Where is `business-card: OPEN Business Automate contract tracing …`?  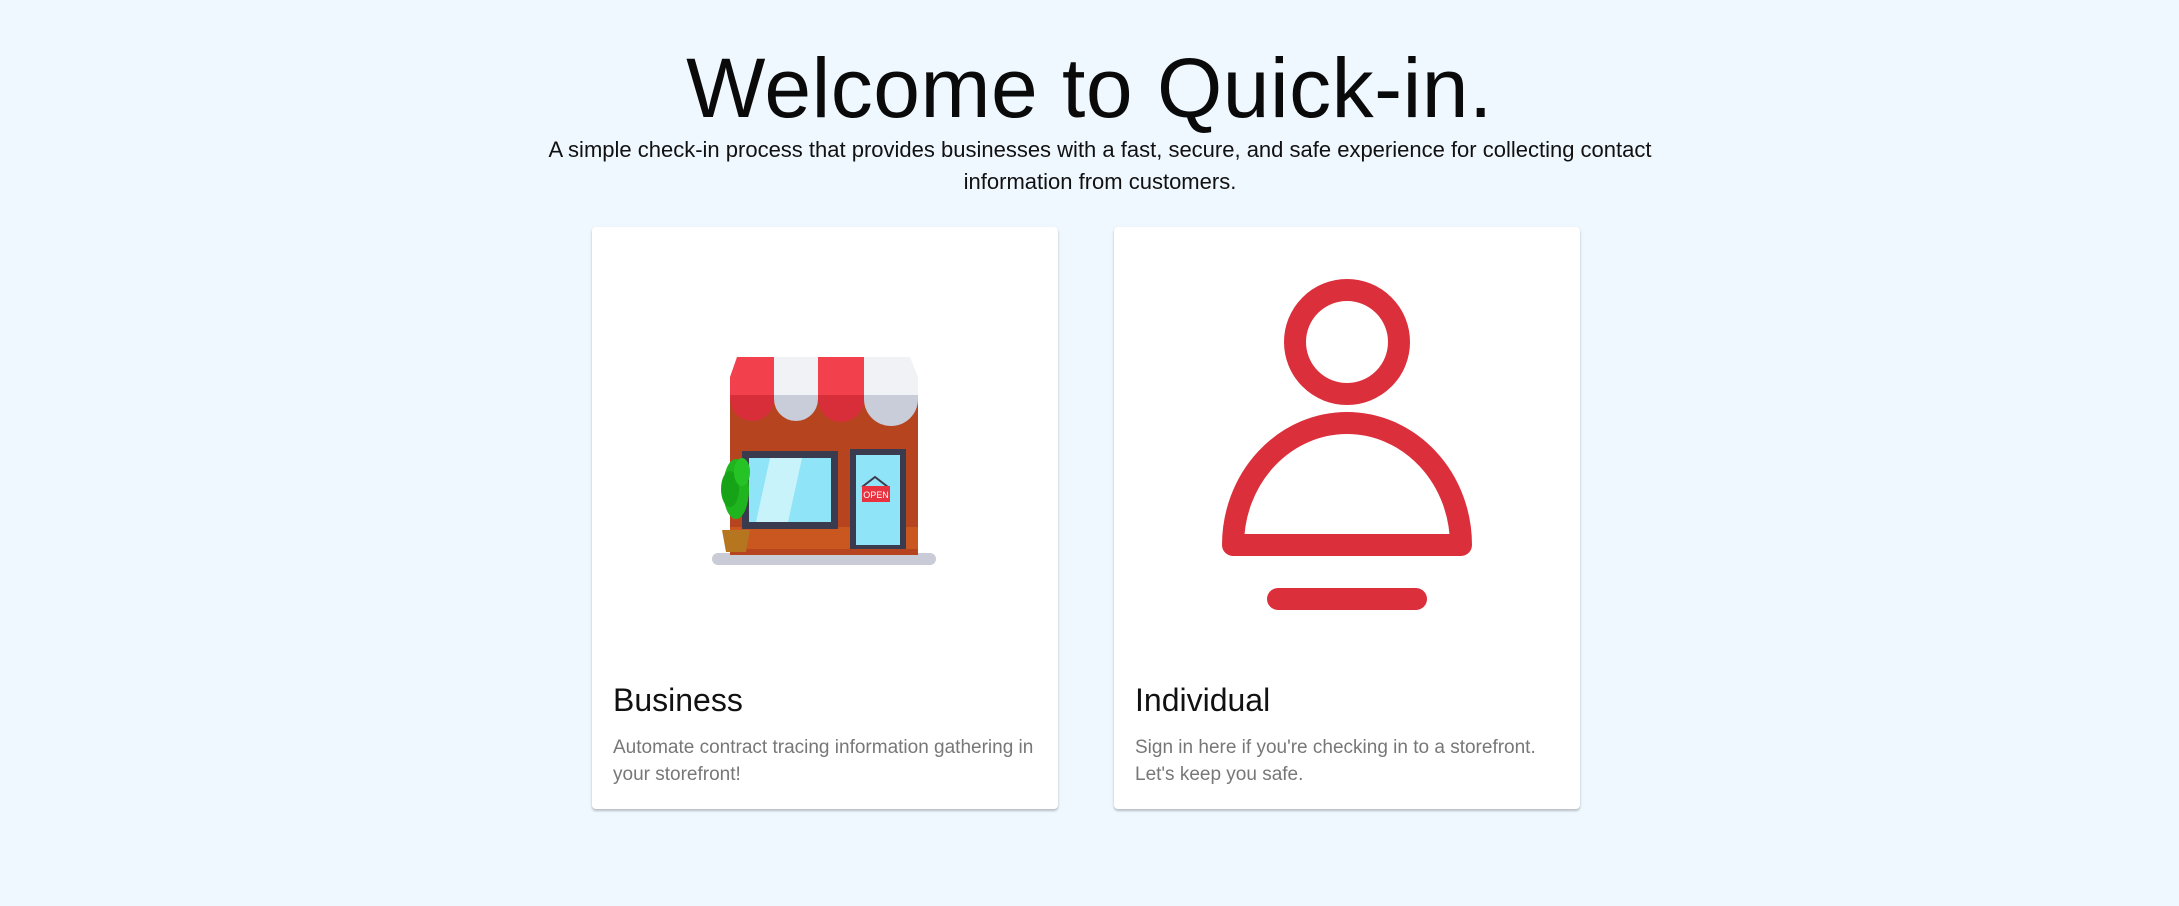
business-card: OPEN Business Automate contract tracing … is located at coordinates (825, 518).